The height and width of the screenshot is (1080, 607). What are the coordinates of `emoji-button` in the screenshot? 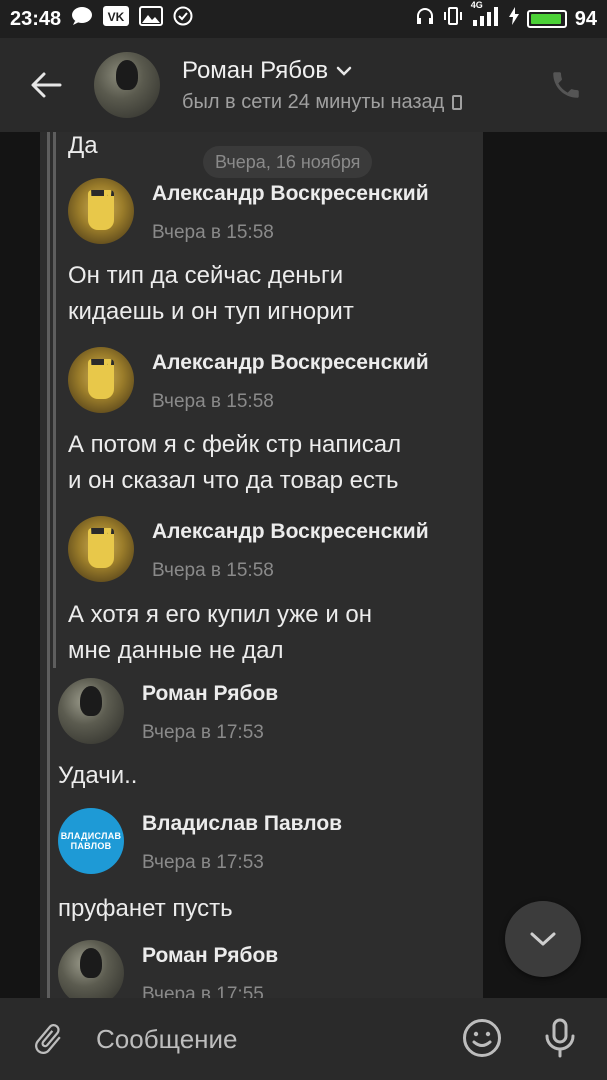 It's located at (482, 1038).